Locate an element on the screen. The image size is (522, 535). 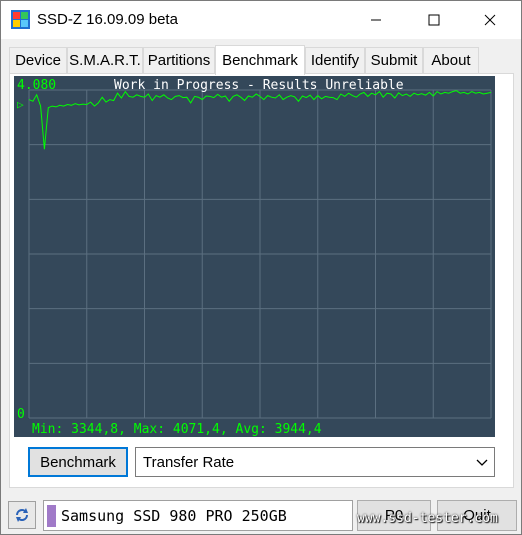
tab-benchmark: Benchmark is located at coordinates (260, 60).